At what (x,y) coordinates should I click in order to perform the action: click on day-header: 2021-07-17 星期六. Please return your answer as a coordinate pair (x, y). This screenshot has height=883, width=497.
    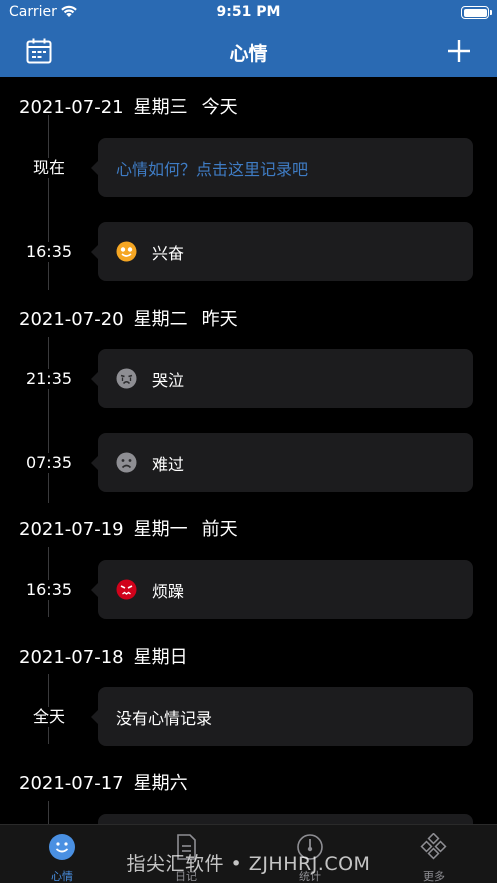
    Looking at the image, I should click on (103, 782).